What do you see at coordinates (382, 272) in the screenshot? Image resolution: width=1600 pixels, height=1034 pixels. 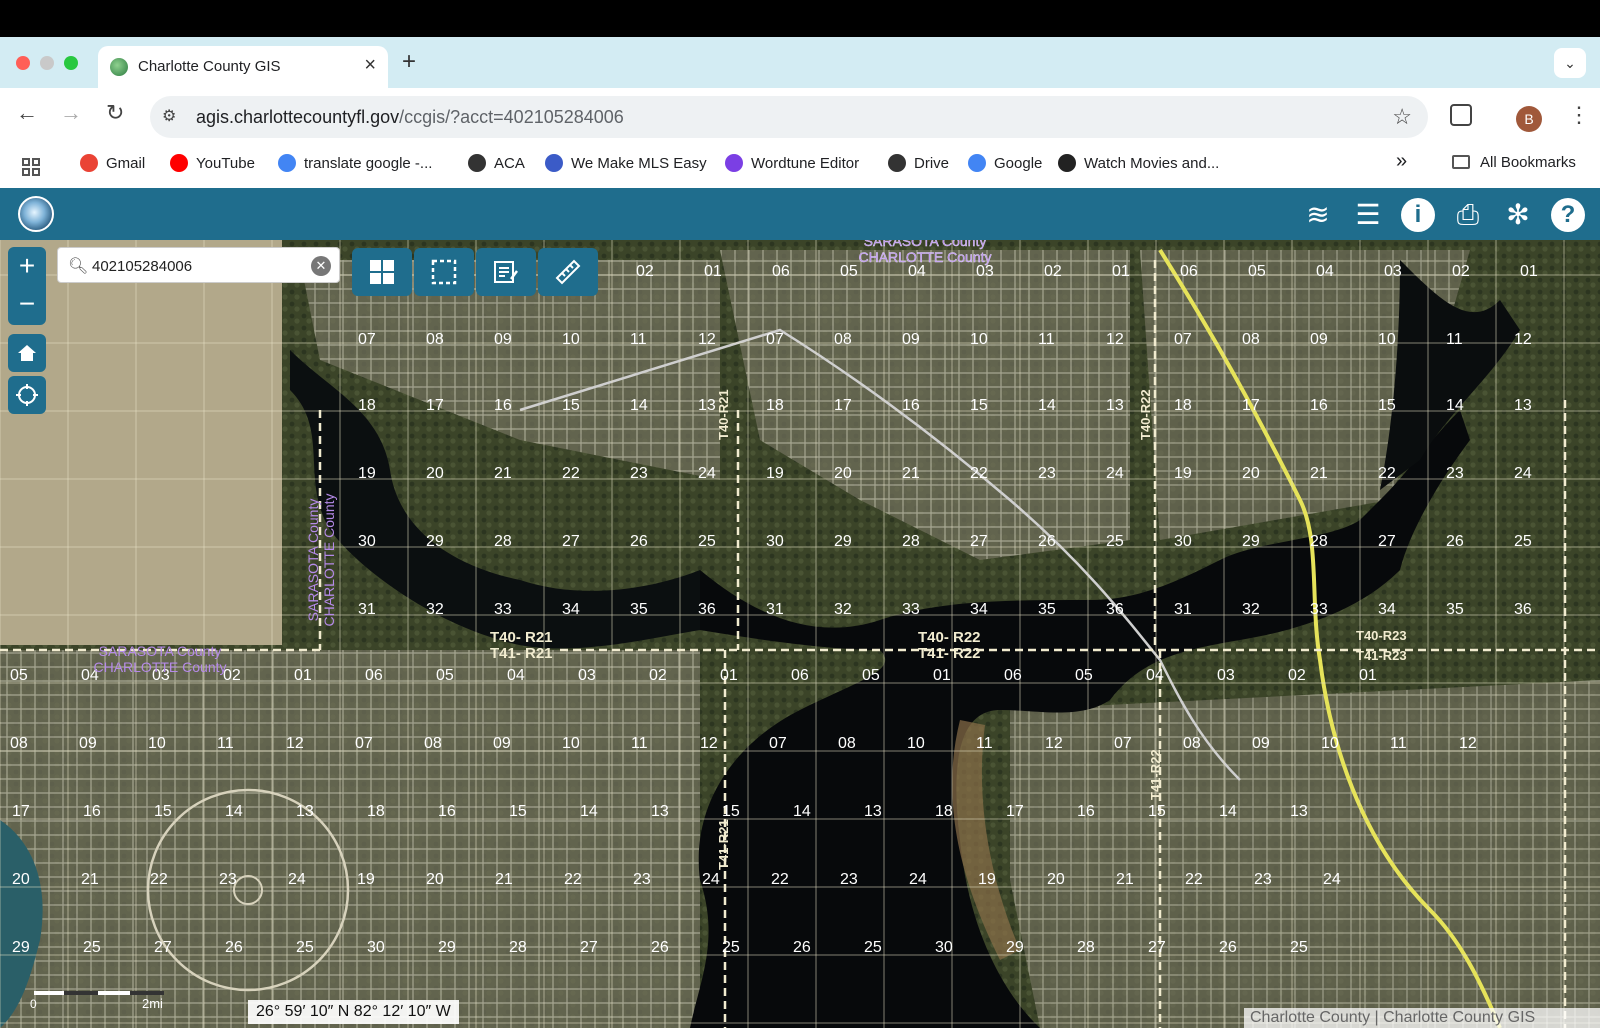 I see `basemap-gallery-button` at bounding box center [382, 272].